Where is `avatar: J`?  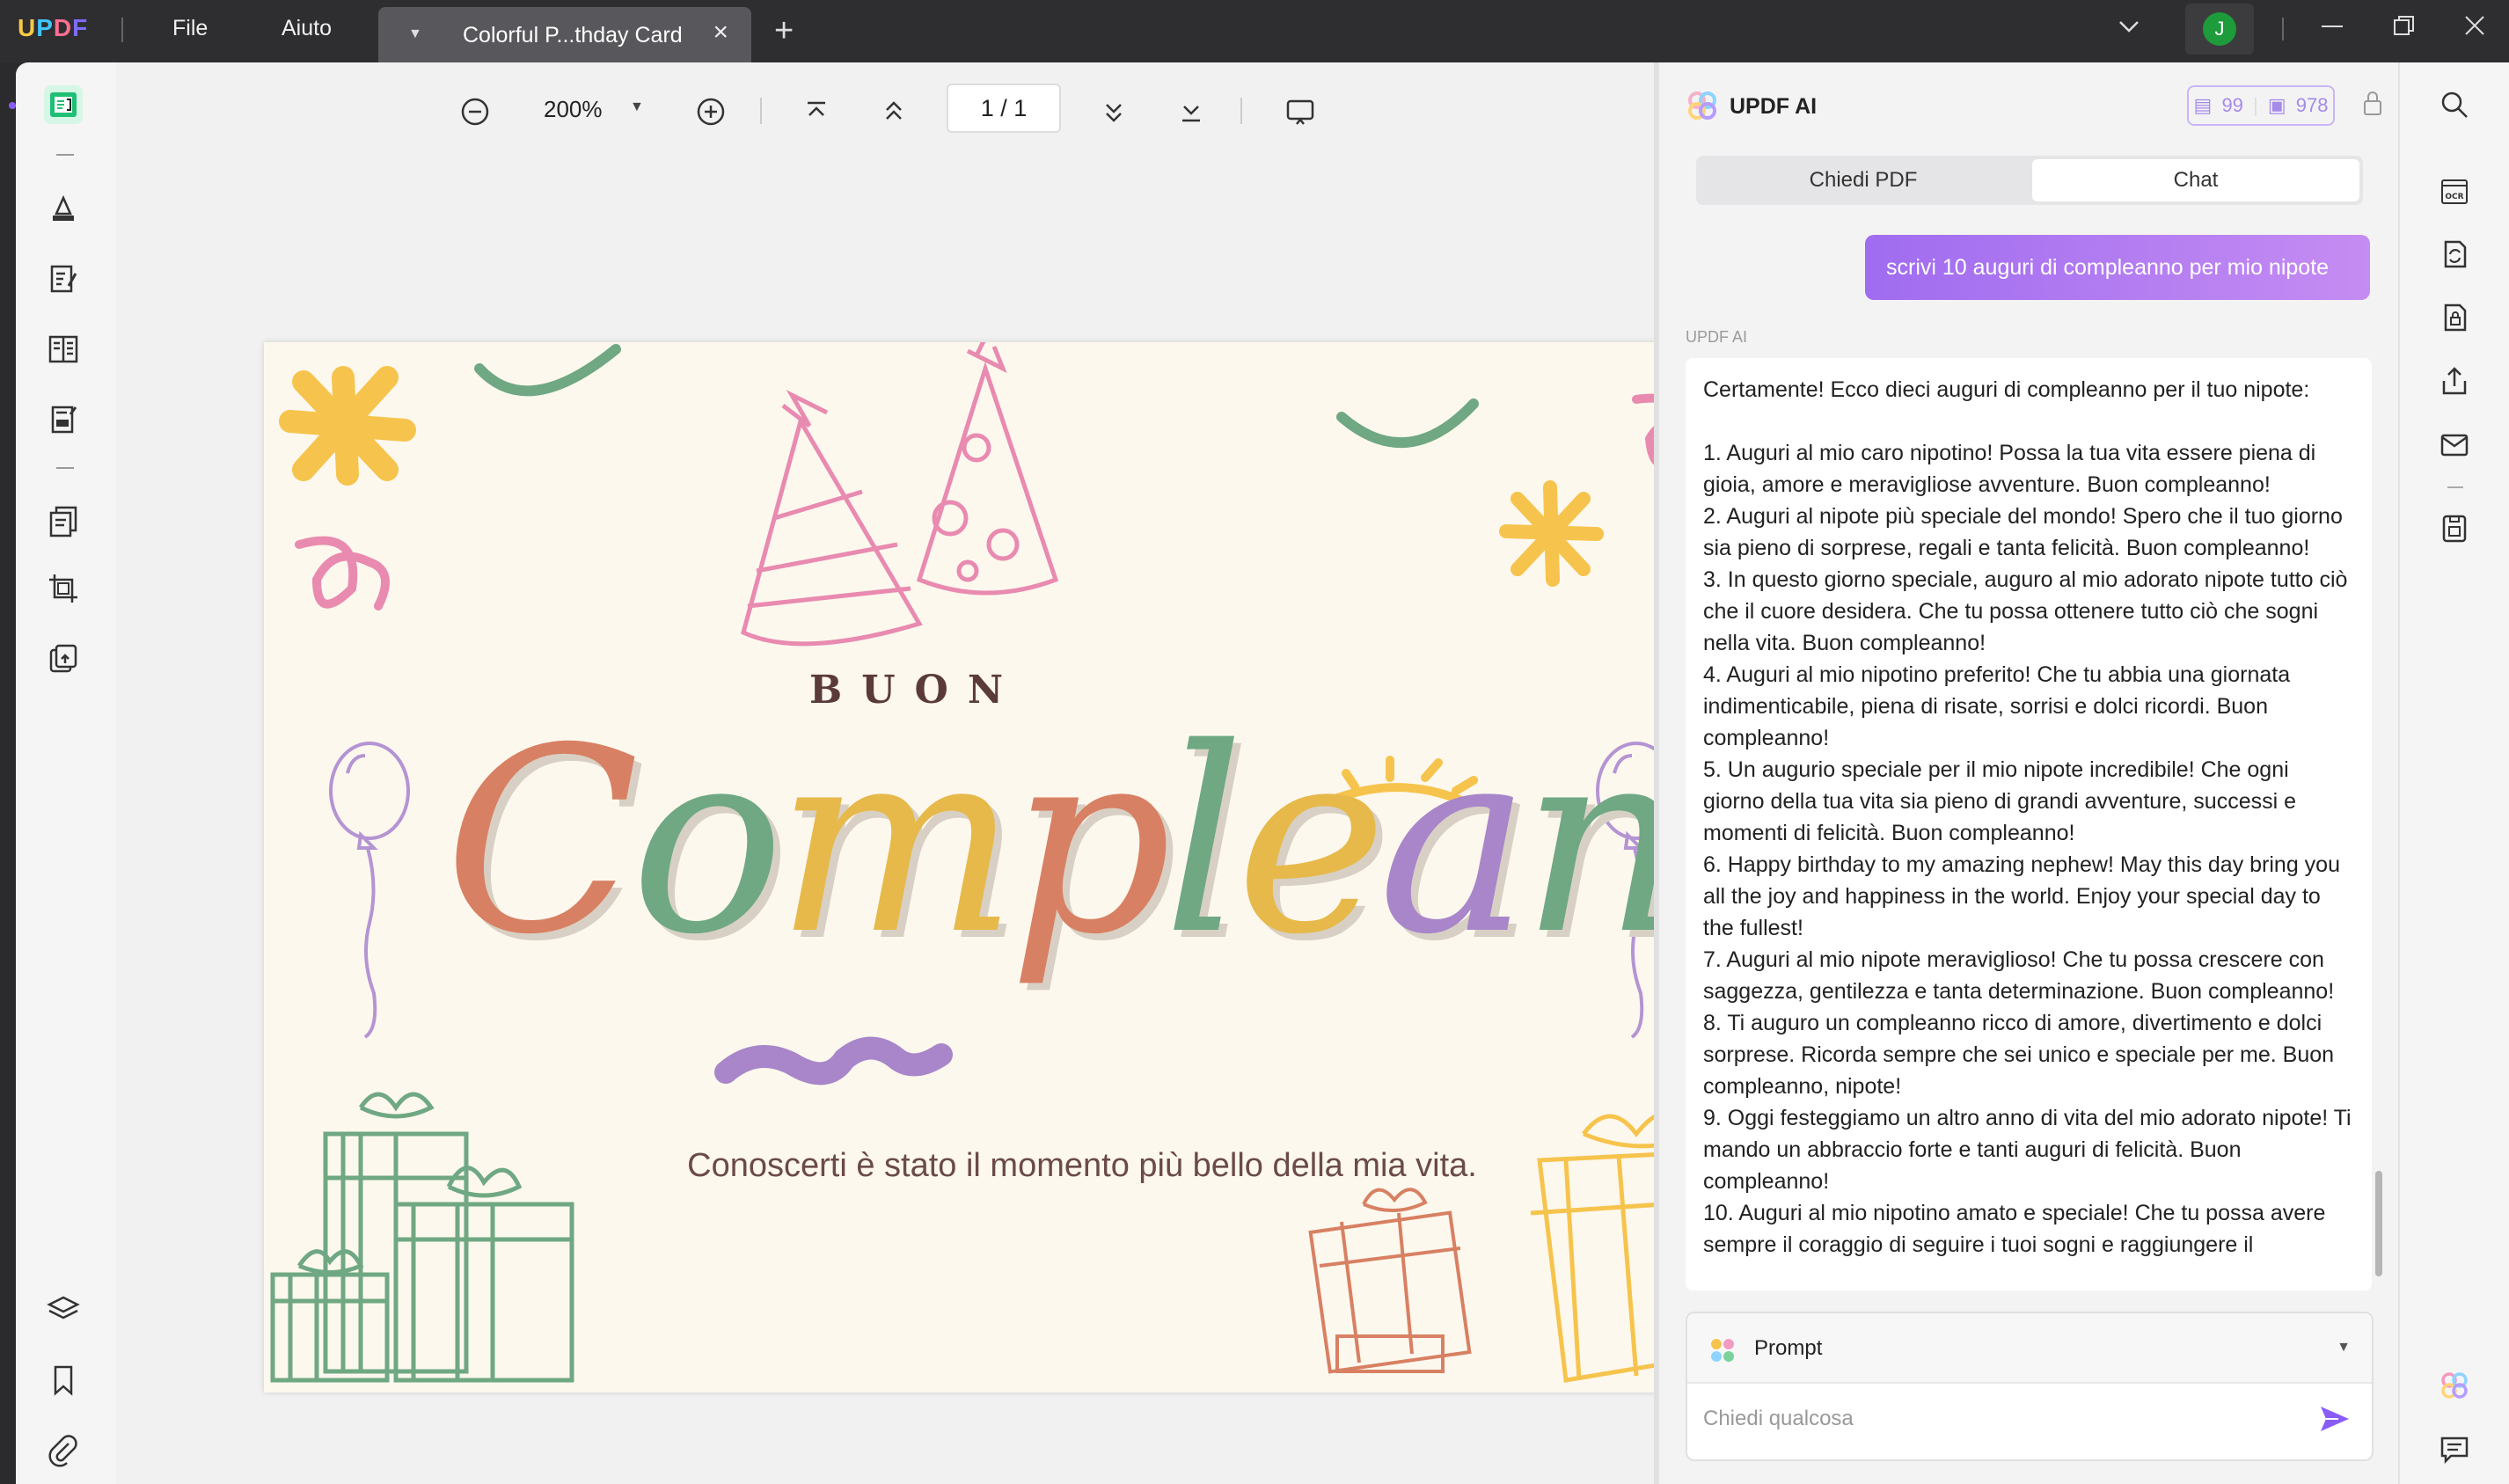
avatar: J is located at coordinates (2219, 29).